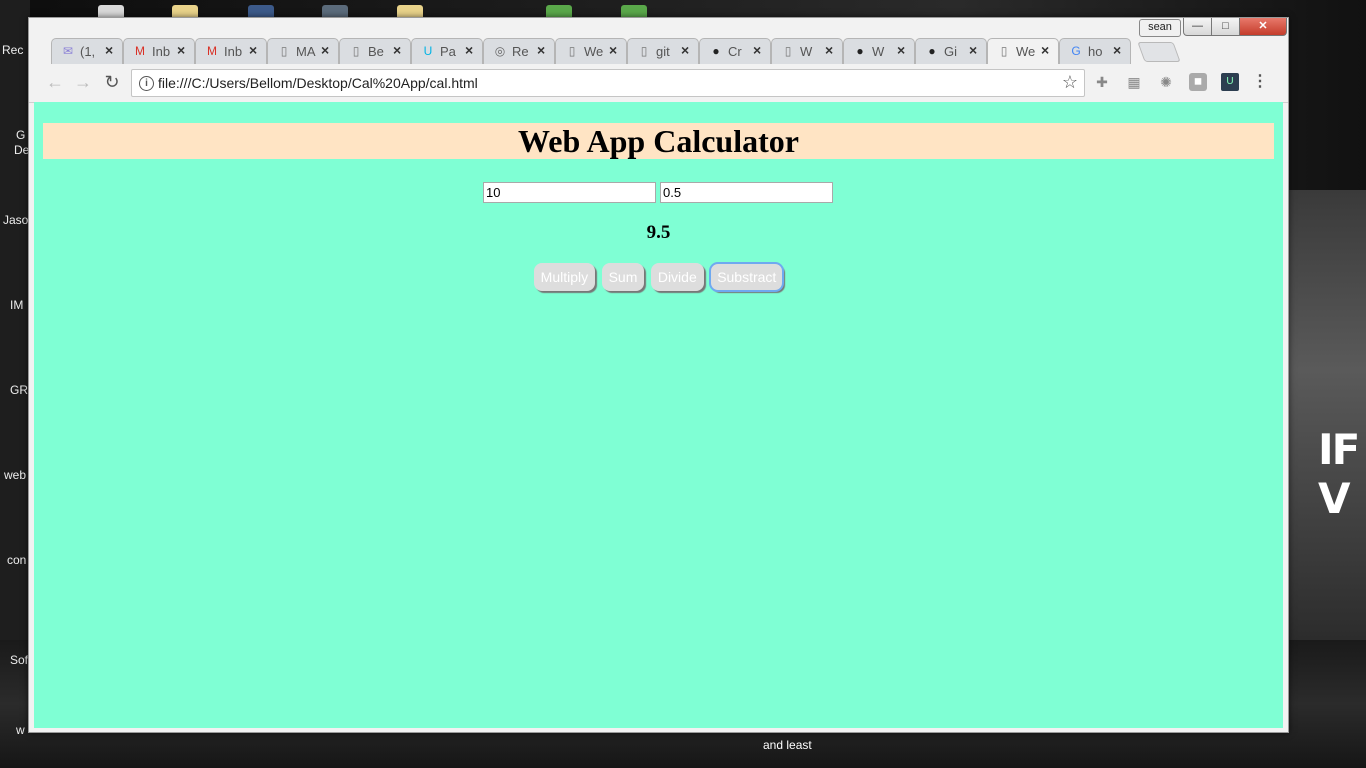 Image resolution: width=1366 pixels, height=768 pixels. I want to click on browser-tab: ▯ MA ×, so click(303, 51).